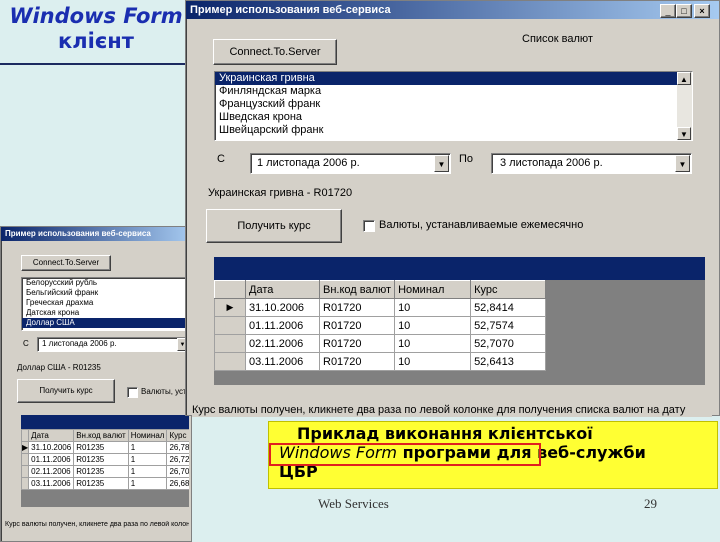 This screenshot has width=720, height=542. What do you see at coordinates (96, 41) in the screenshot?
I see `slide-title-line2: клієнт` at bounding box center [96, 41].